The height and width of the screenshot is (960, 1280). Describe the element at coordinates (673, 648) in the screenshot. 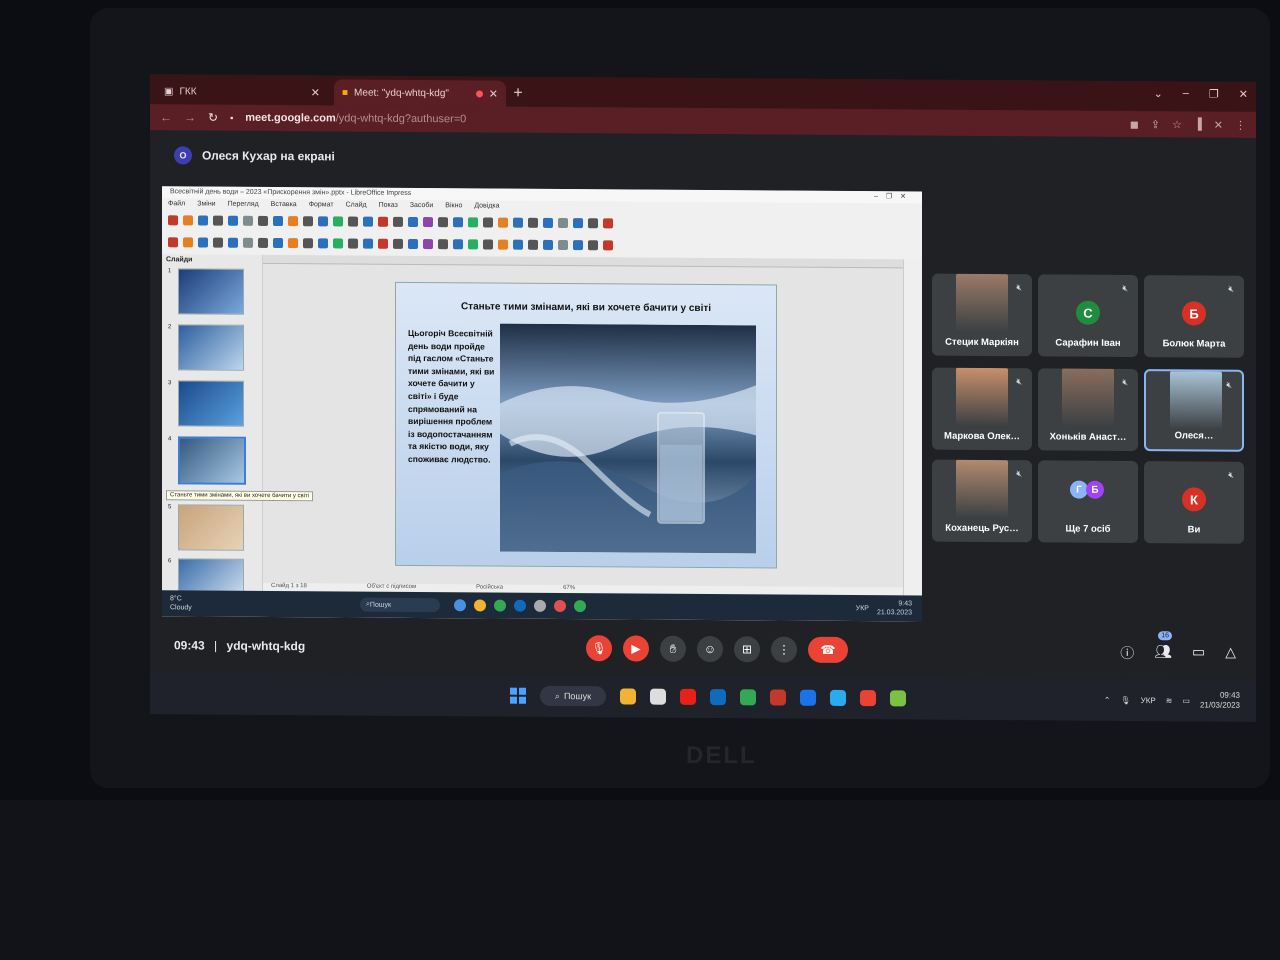

I see `raise-hand-button: ✋︎` at that location.